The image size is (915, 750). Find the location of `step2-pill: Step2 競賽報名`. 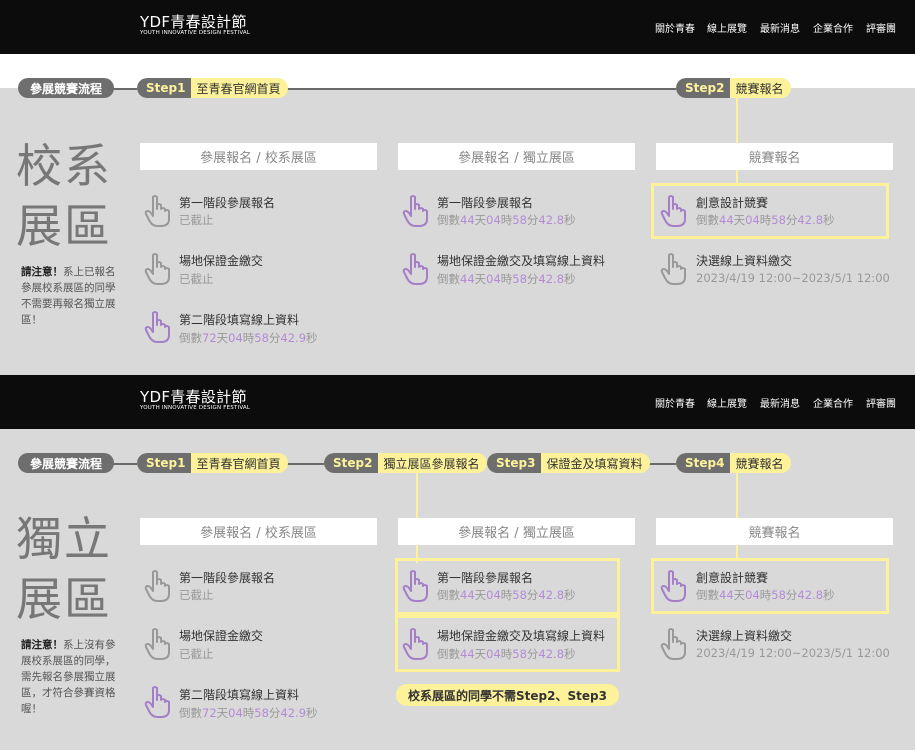

step2-pill: Step2 競賽報名 is located at coordinates (734, 88).